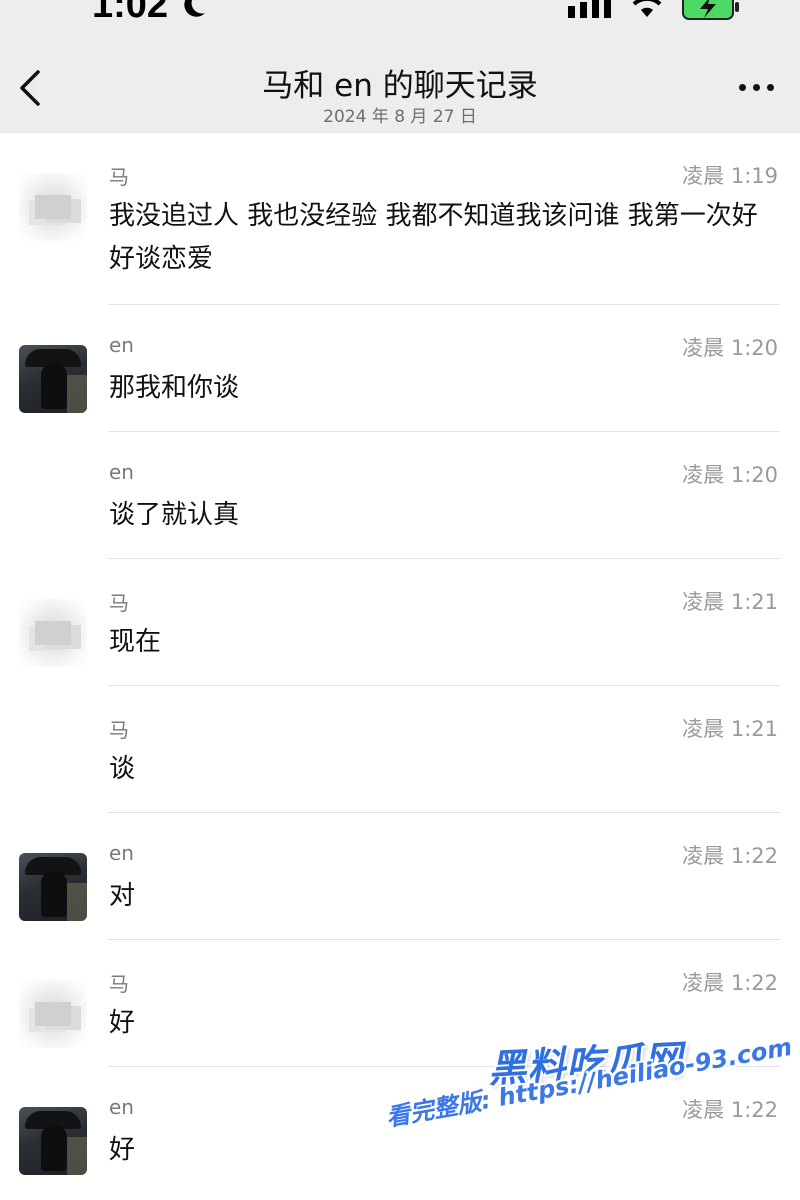 The height and width of the screenshot is (1200, 800). What do you see at coordinates (400, 622) in the screenshot?
I see `list-item: 马 凌晨 1:21 现在` at bounding box center [400, 622].